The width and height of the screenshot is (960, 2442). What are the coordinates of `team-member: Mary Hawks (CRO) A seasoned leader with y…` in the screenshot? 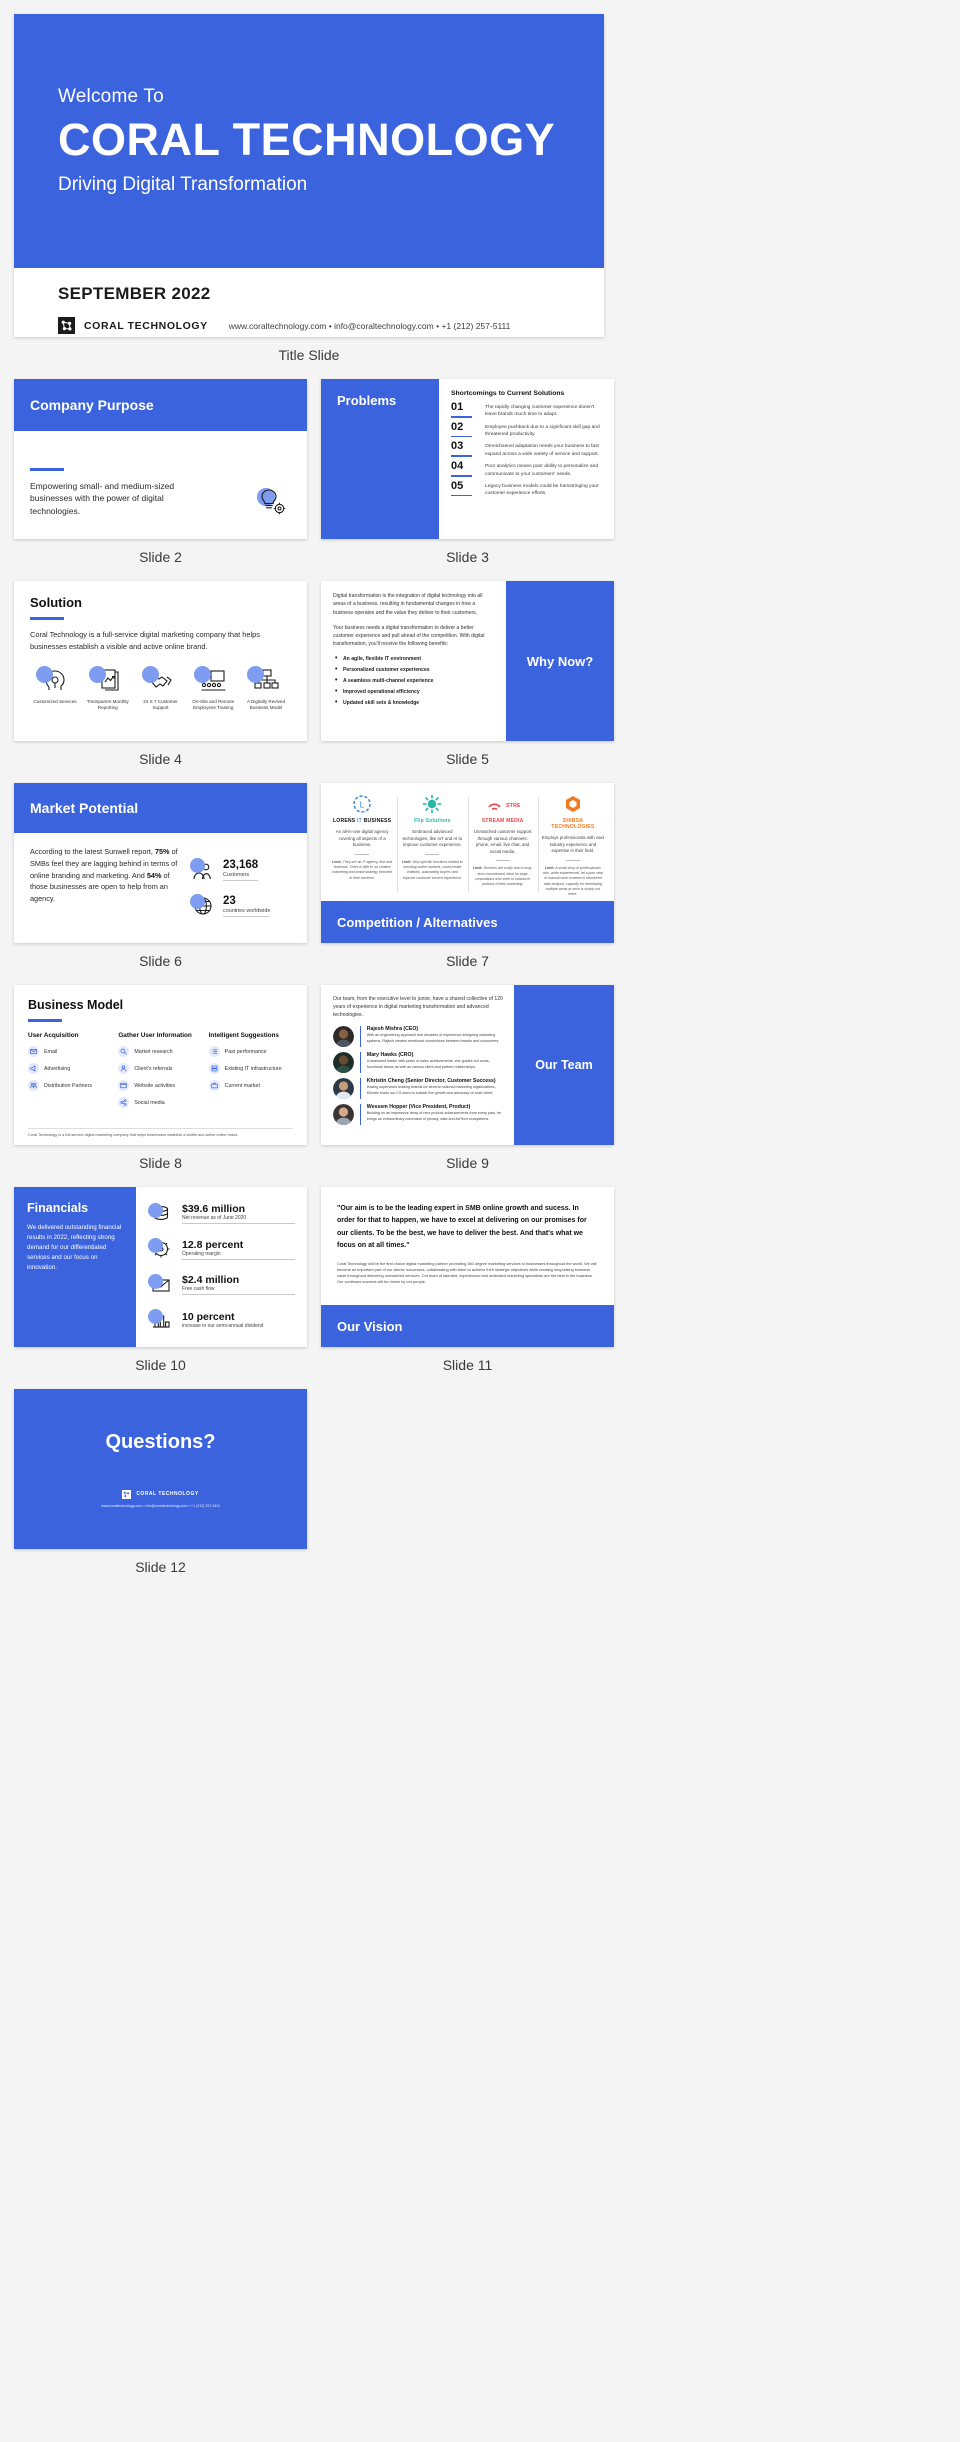 It's located at (418, 1063).